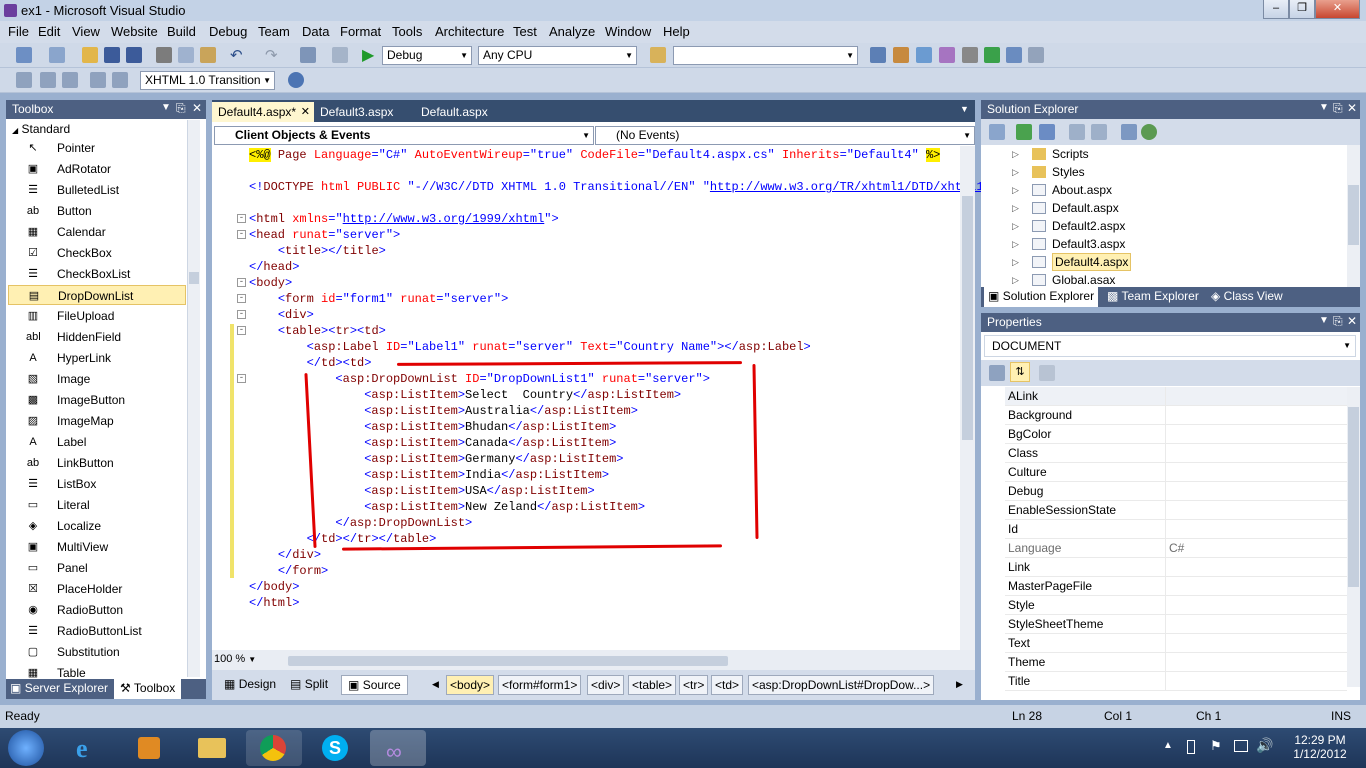 The height and width of the screenshot is (768, 1366). I want to click on object-browser-icon, so click(924, 55).